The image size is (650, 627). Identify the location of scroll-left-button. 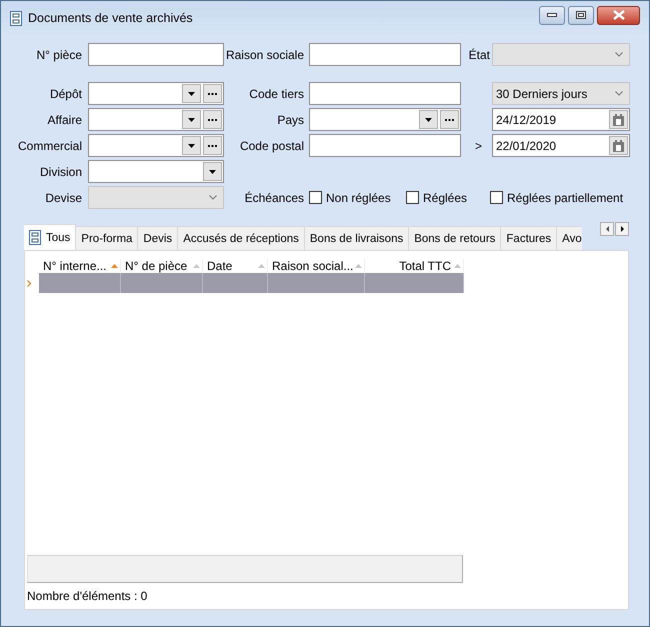
(607, 229).